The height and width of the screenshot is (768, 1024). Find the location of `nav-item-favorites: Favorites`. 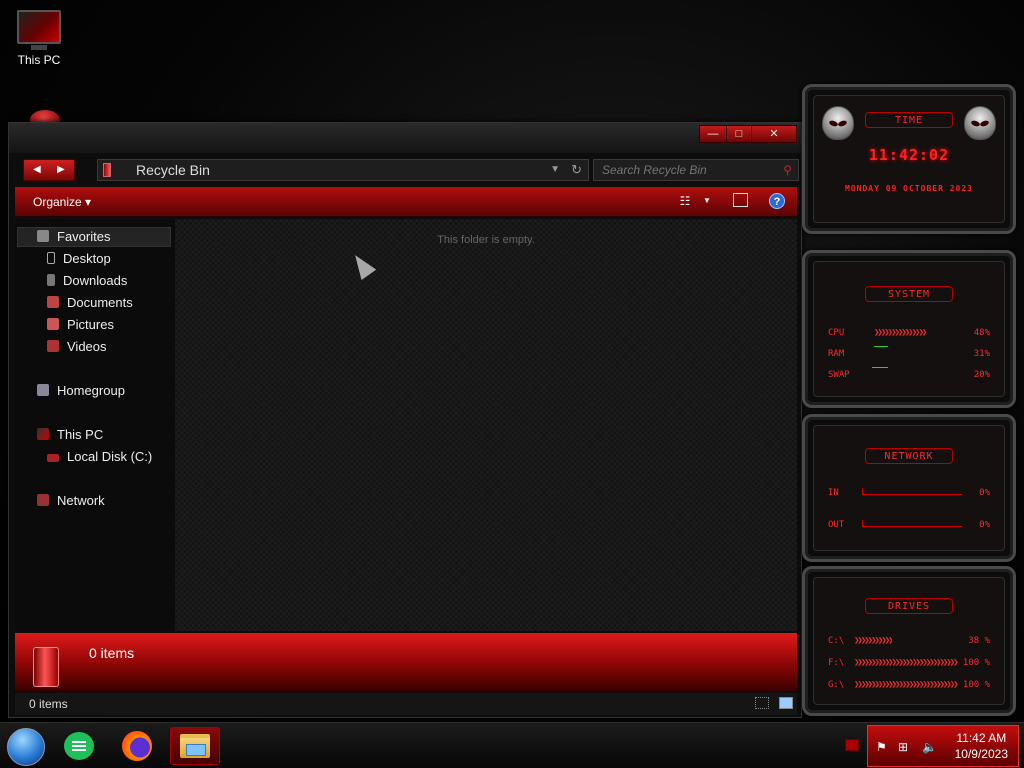

nav-item-favorites: Favorites is located at coordinates (73, 237).